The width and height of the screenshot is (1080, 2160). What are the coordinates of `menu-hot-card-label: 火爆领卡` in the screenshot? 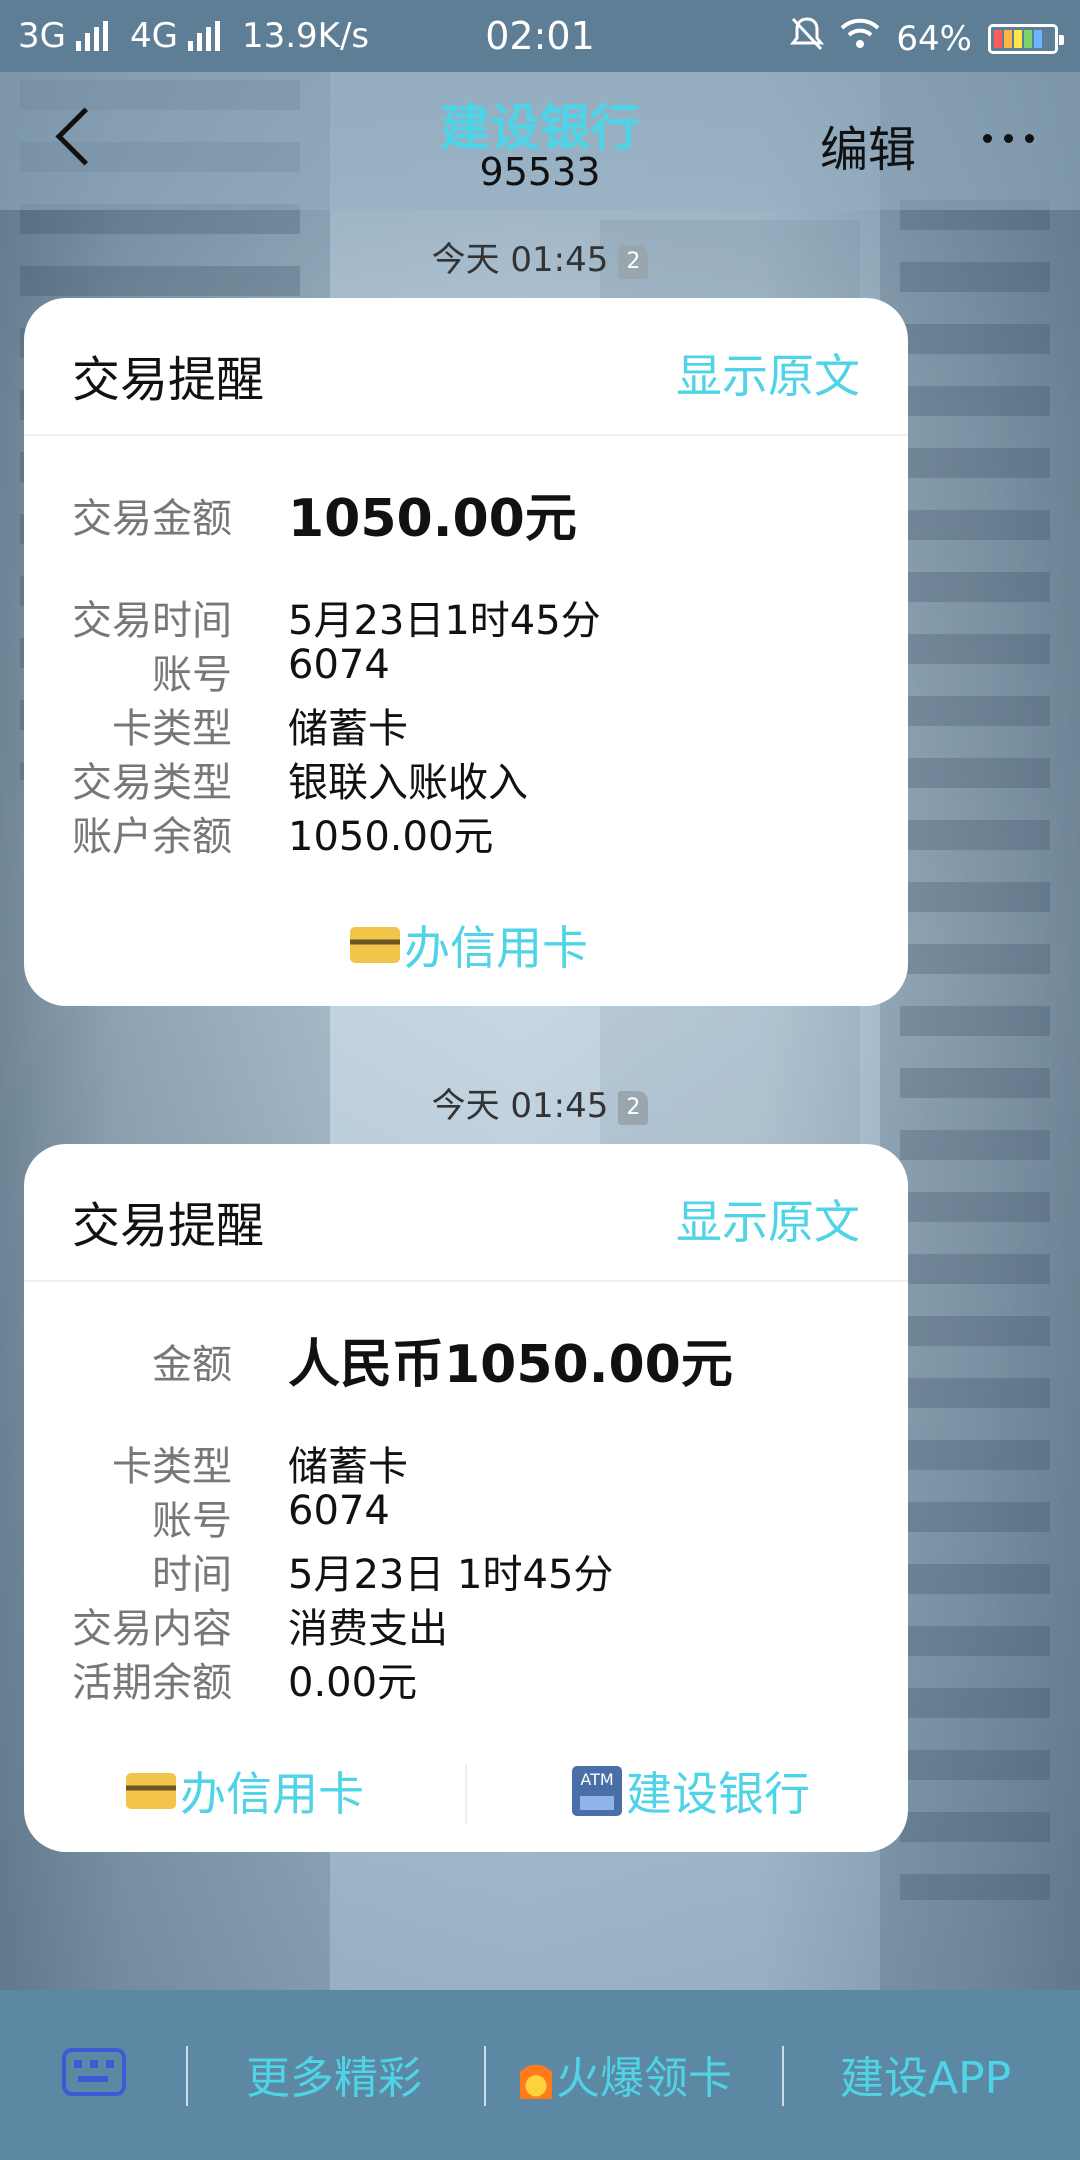 It's located at (644, 2078).